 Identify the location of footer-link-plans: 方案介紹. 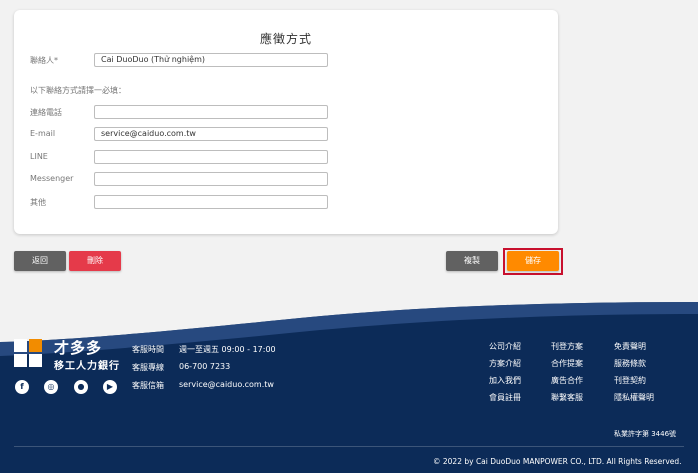
(505, 363).